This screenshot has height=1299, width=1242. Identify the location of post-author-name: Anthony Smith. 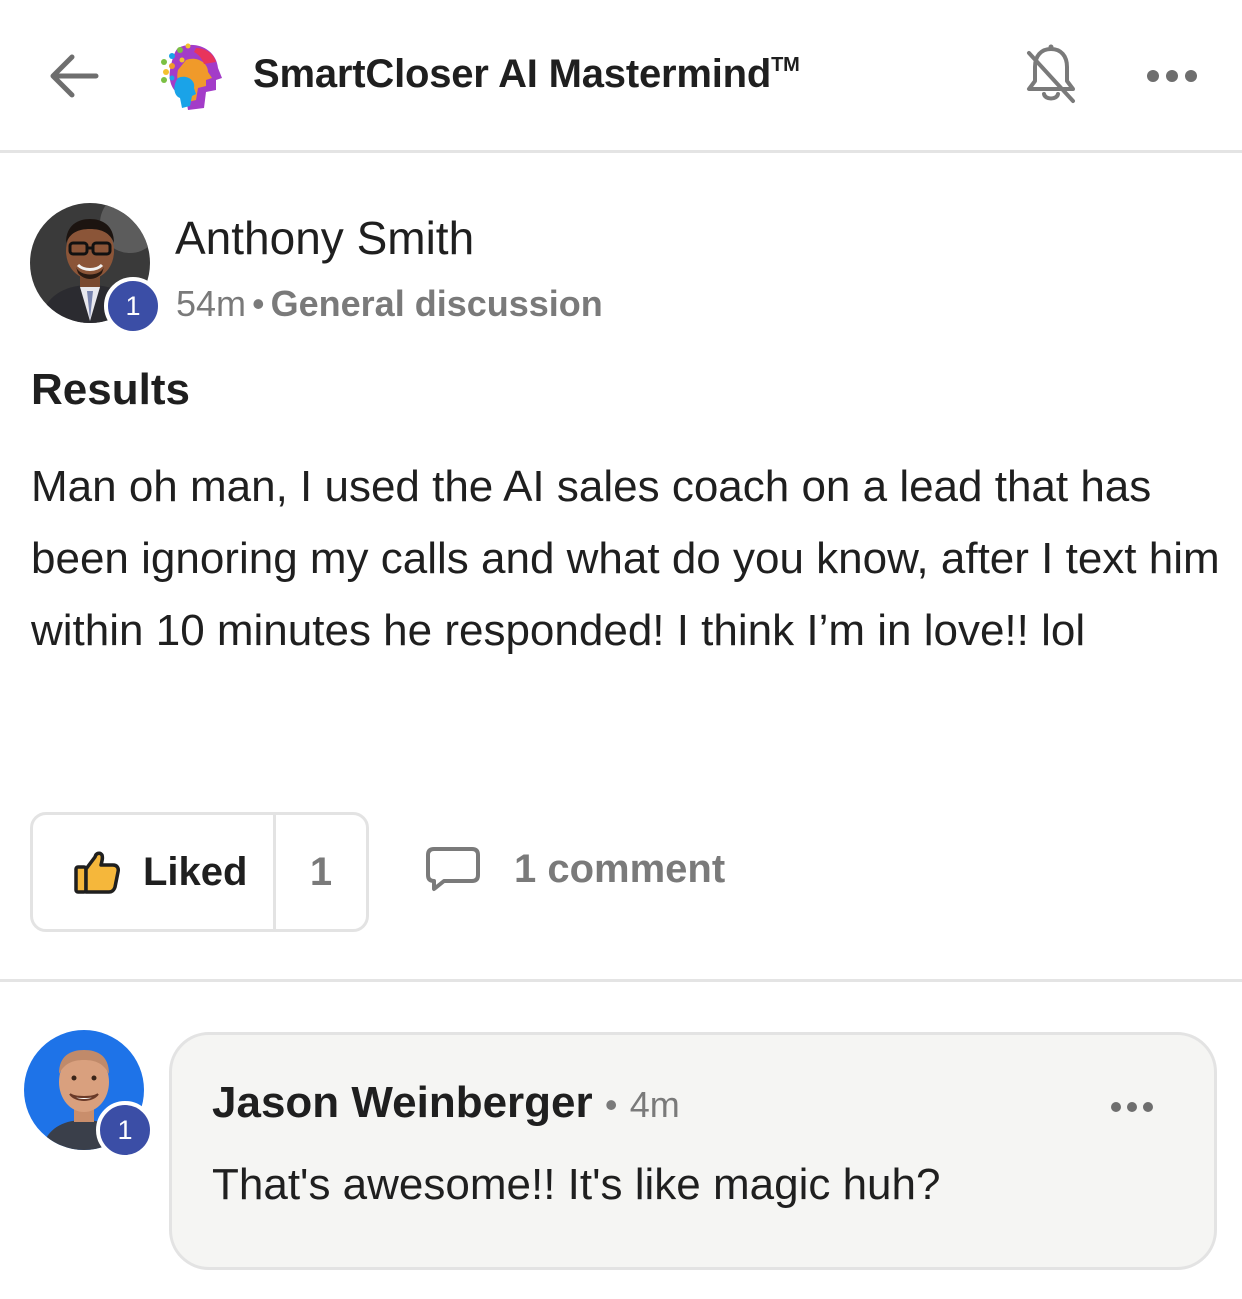
(324, 238).